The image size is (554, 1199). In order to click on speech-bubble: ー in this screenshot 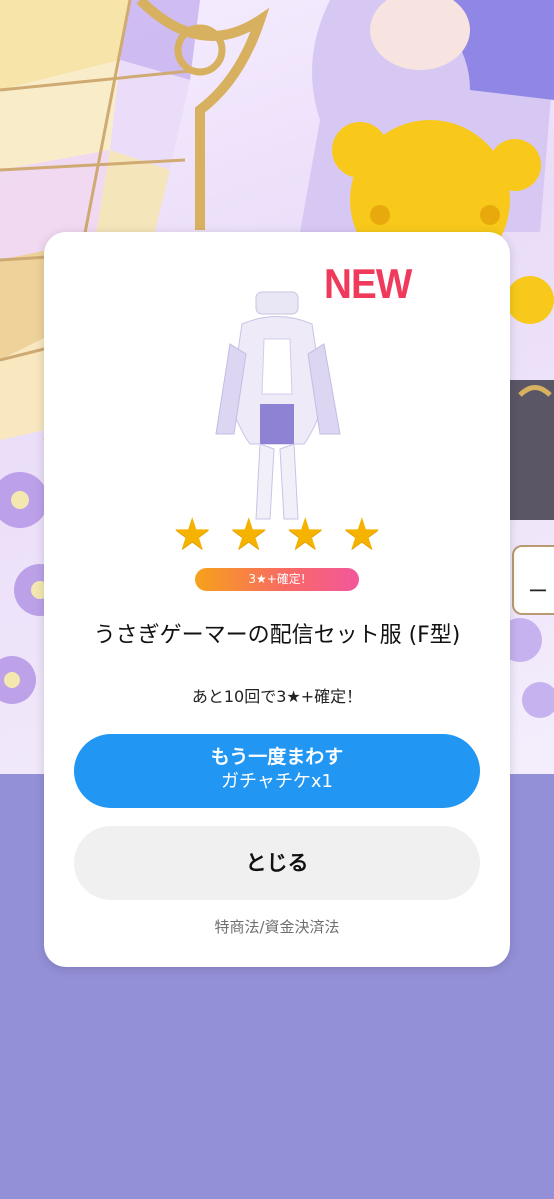, I will do `click(533, 580)`.